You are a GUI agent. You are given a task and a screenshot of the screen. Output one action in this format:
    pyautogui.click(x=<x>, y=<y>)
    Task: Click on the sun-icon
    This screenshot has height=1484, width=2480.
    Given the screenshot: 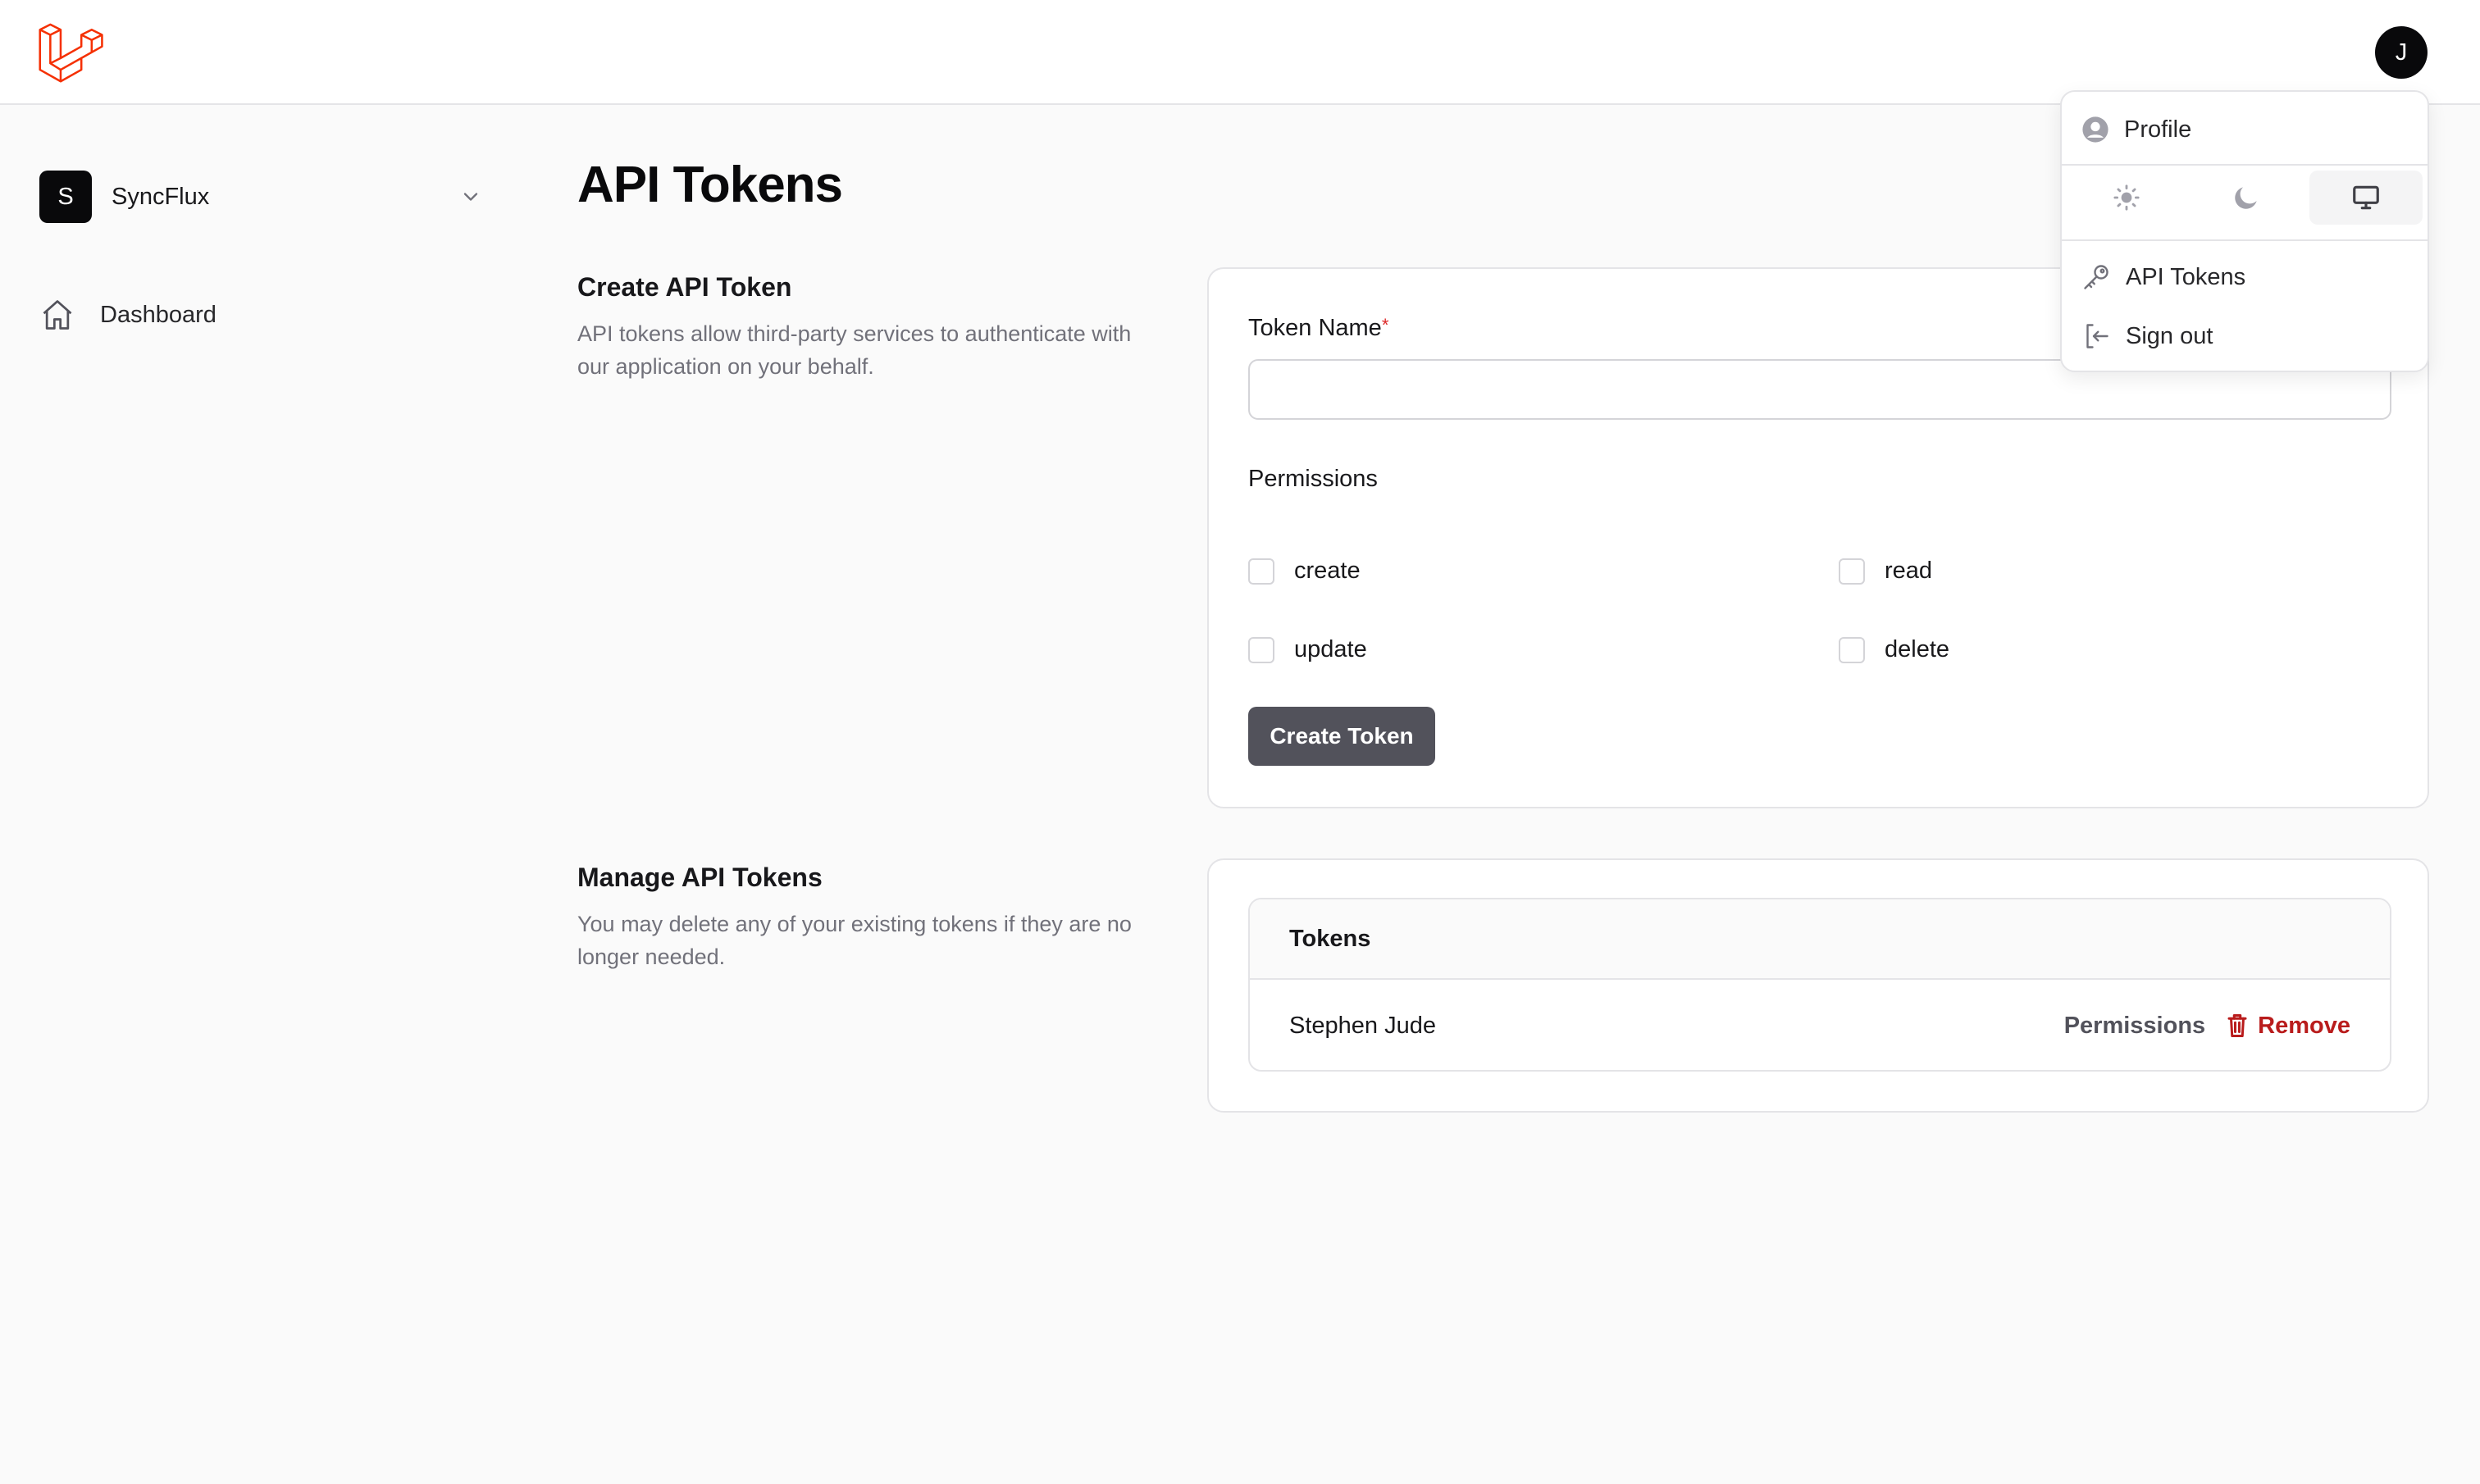 What is the action you would take?
    pyautogui.click(x=2126, y=197)
    